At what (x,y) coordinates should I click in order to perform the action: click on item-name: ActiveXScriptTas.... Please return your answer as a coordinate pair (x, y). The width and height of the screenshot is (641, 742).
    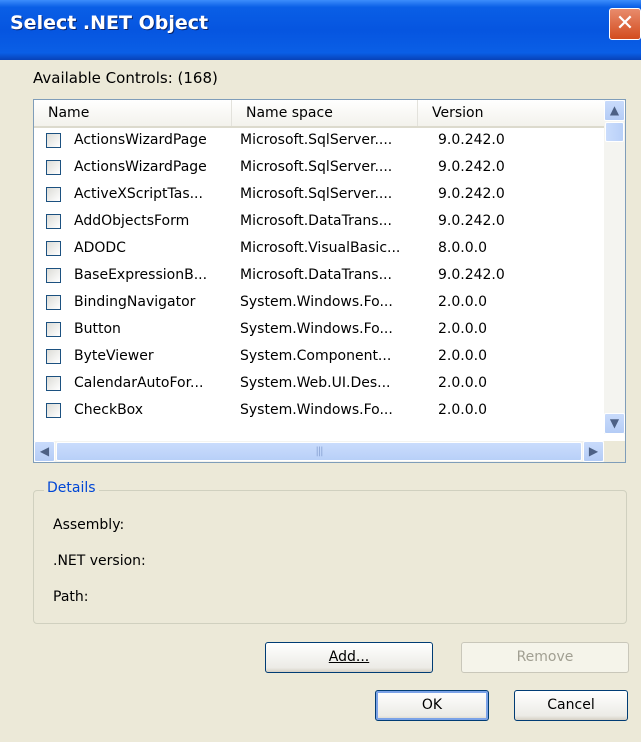
    Looking at the image, I should click on (138, 194).